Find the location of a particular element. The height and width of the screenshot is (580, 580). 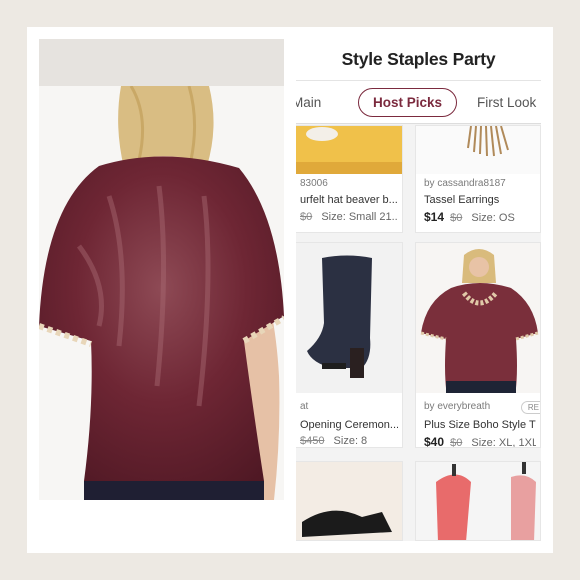

tab-bar: Main Host Picks First Look is located at coordinates (418, 102).